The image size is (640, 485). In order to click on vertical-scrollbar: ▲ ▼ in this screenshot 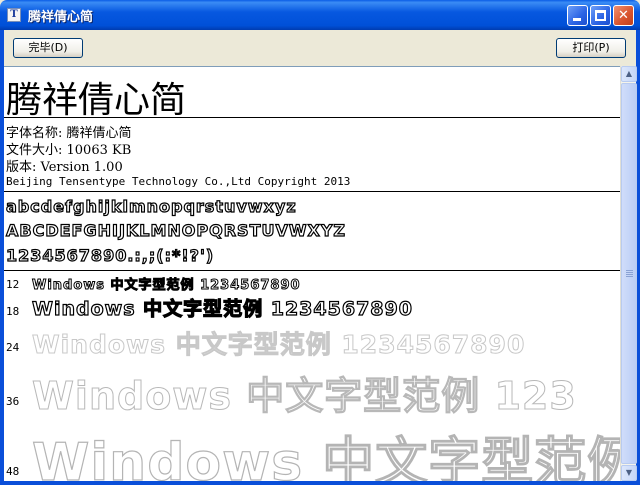, I will do `click(628, 273)`.